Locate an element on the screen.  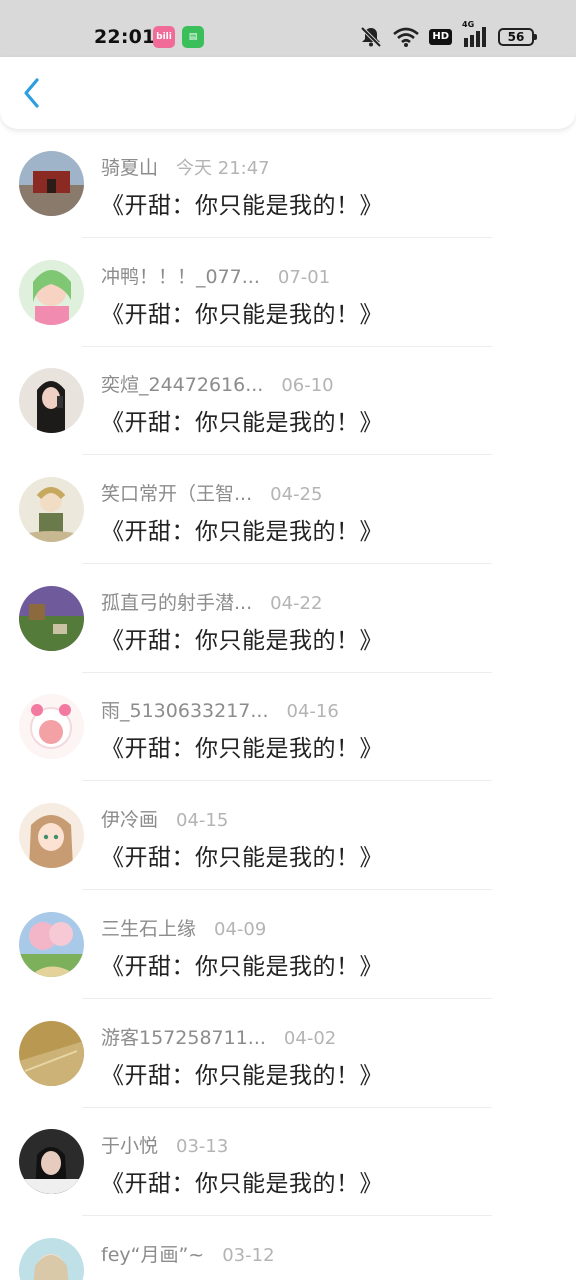
comment-row: 三生石上缘 04-09 《开甜：你只能是我的！》 is located at coordinates (288, 955).